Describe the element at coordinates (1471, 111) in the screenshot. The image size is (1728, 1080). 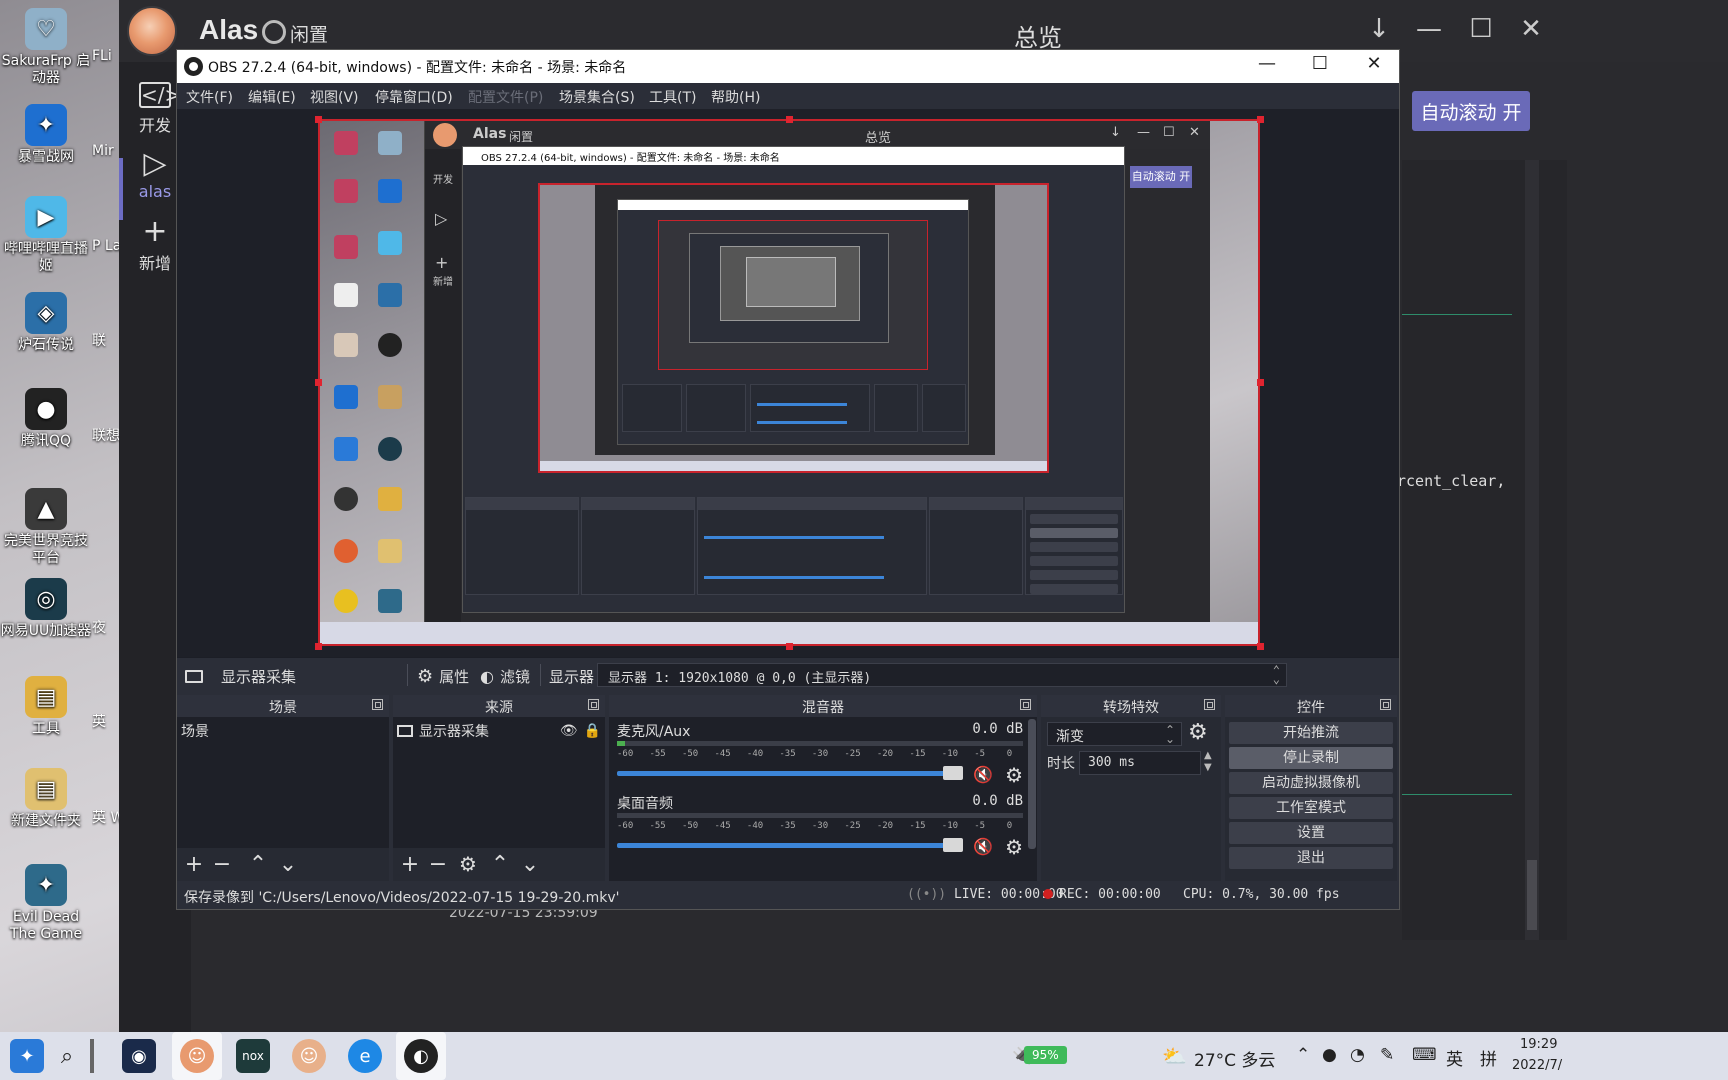
I see `auto-scroll-button: 自动滚动 开` at that location.